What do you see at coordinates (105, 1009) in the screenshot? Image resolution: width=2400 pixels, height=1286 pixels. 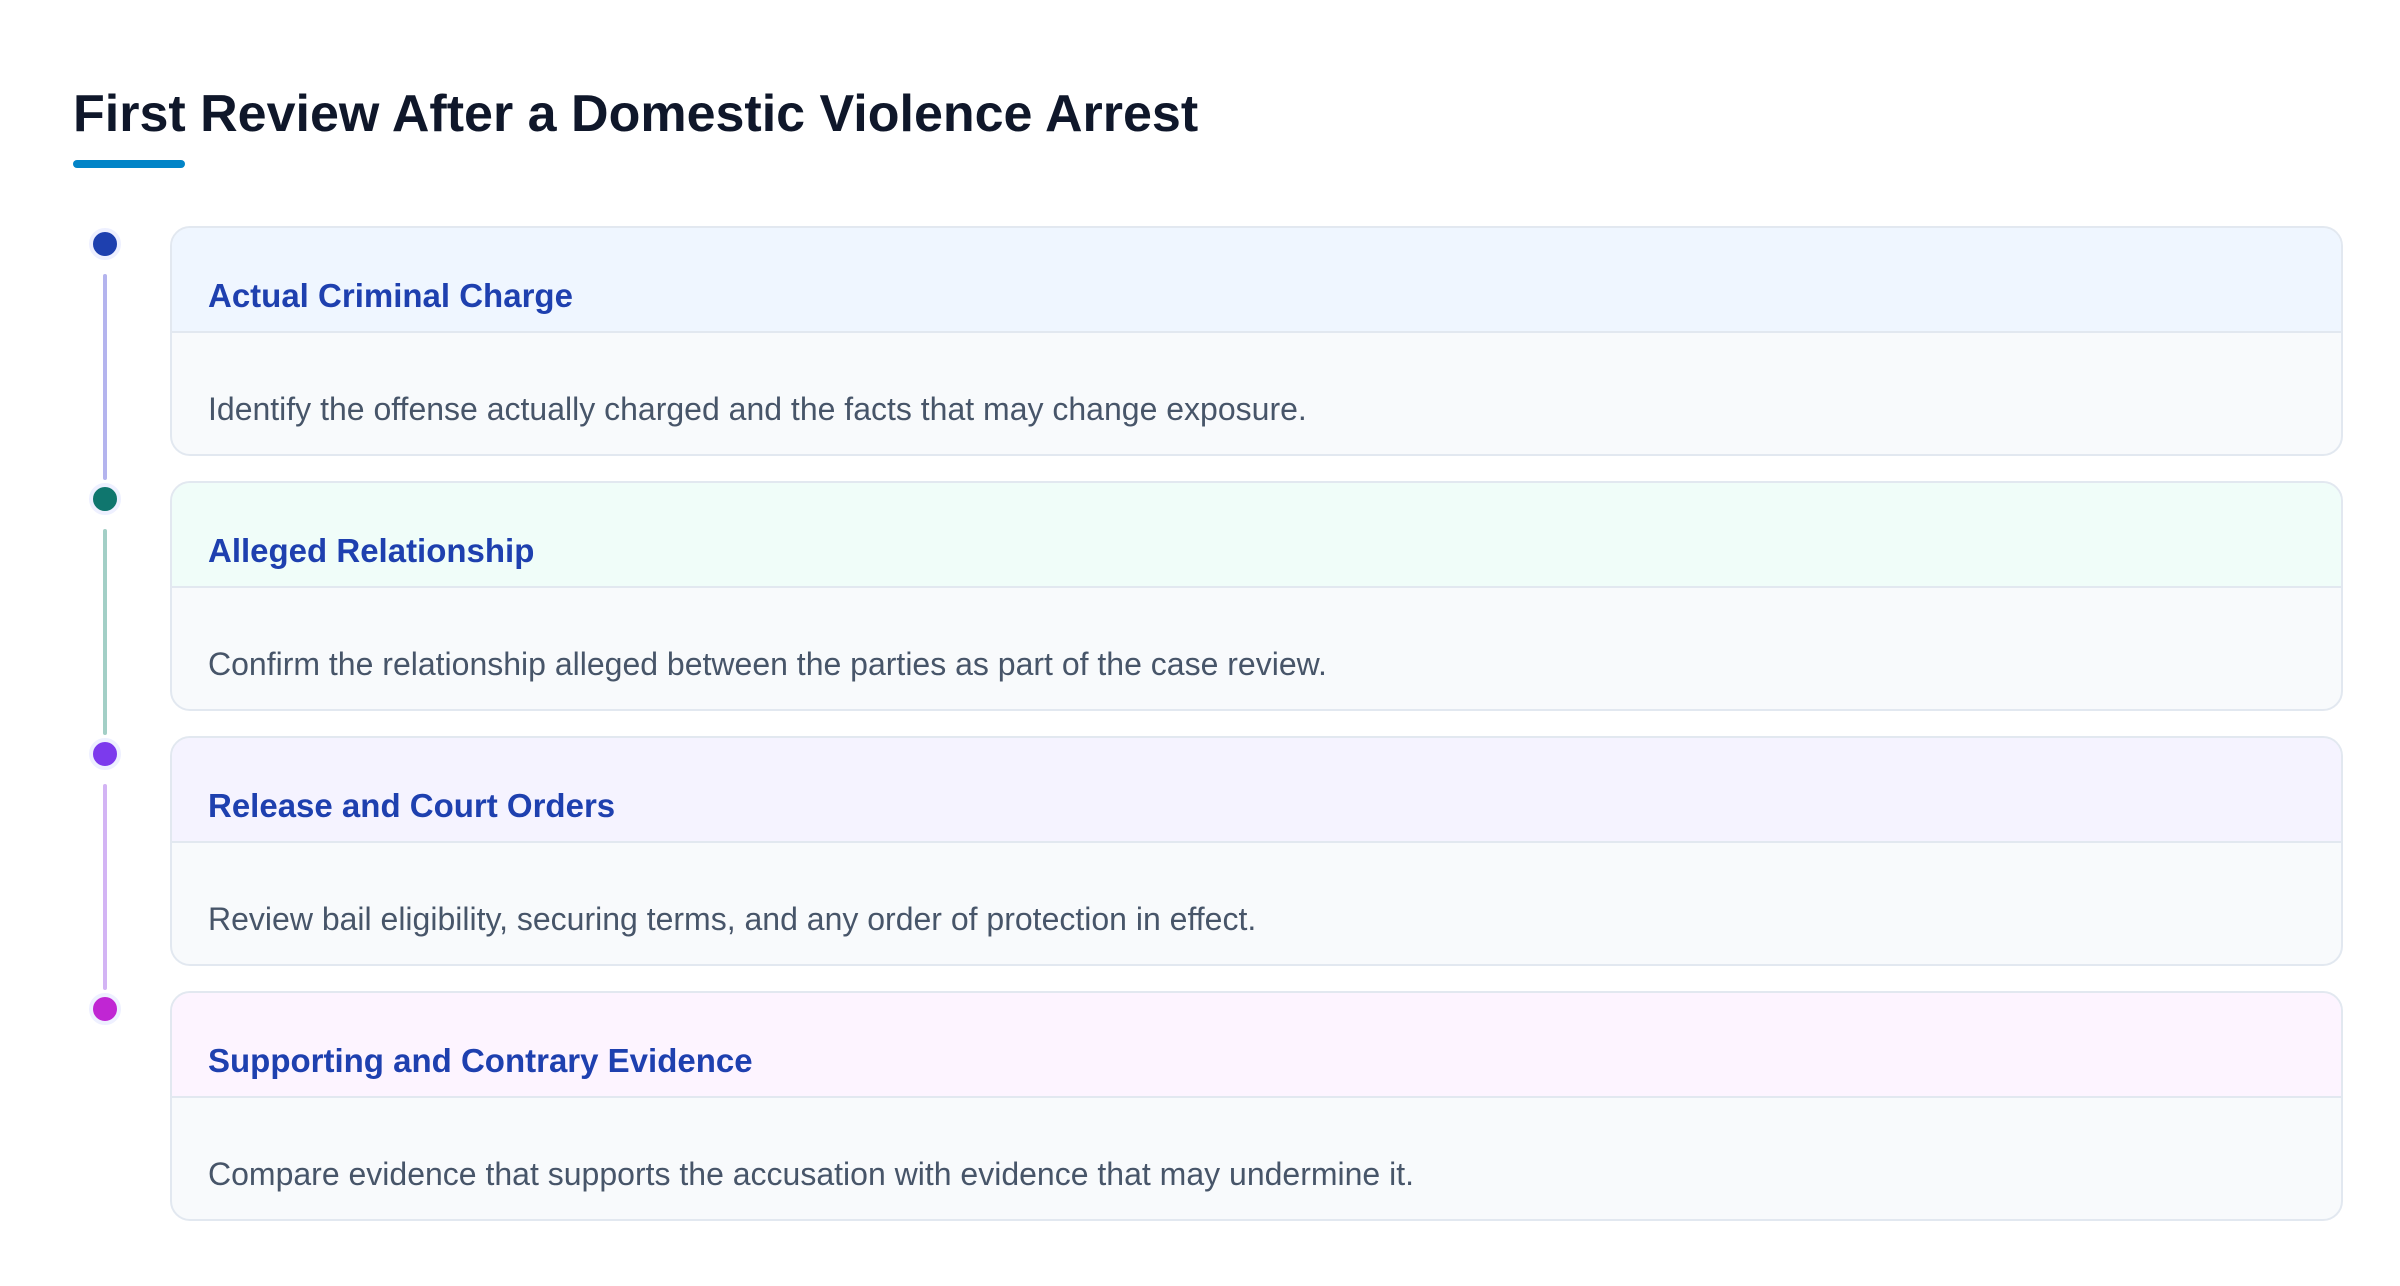 I see `step-marker-evidence` at bounding box center [105, 1009].